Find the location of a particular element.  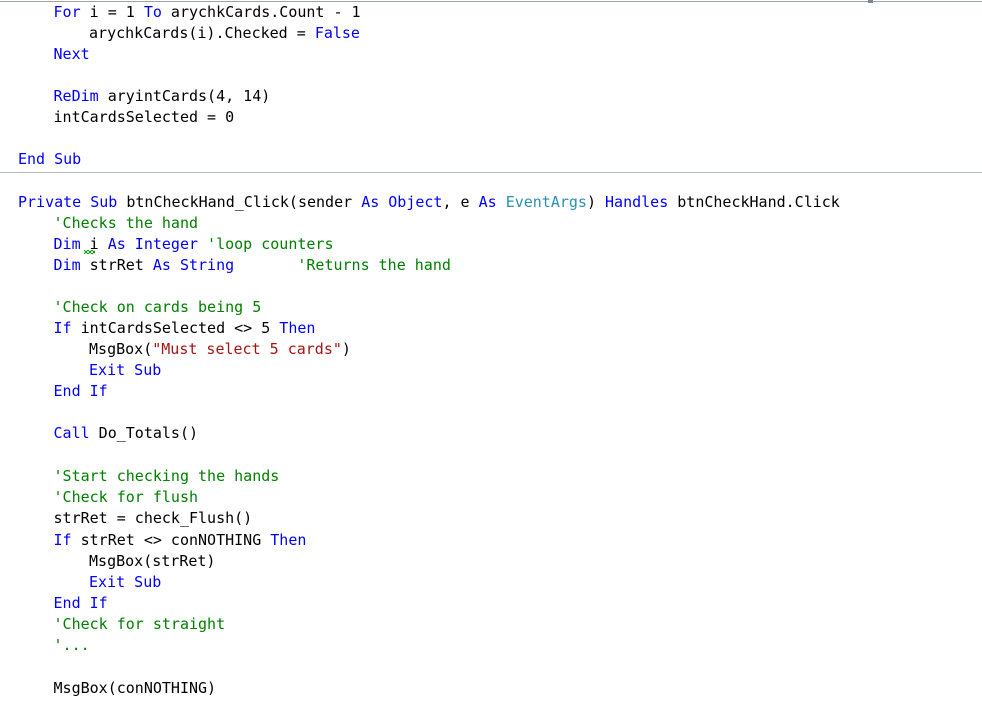

code-token-plain: , e is located at coordinates (460, 202).